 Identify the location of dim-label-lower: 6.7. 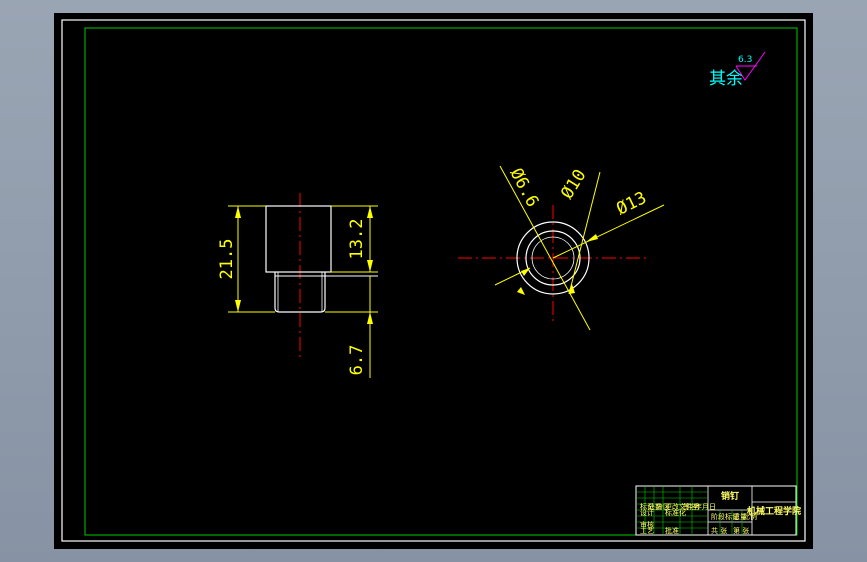
(357, 360).